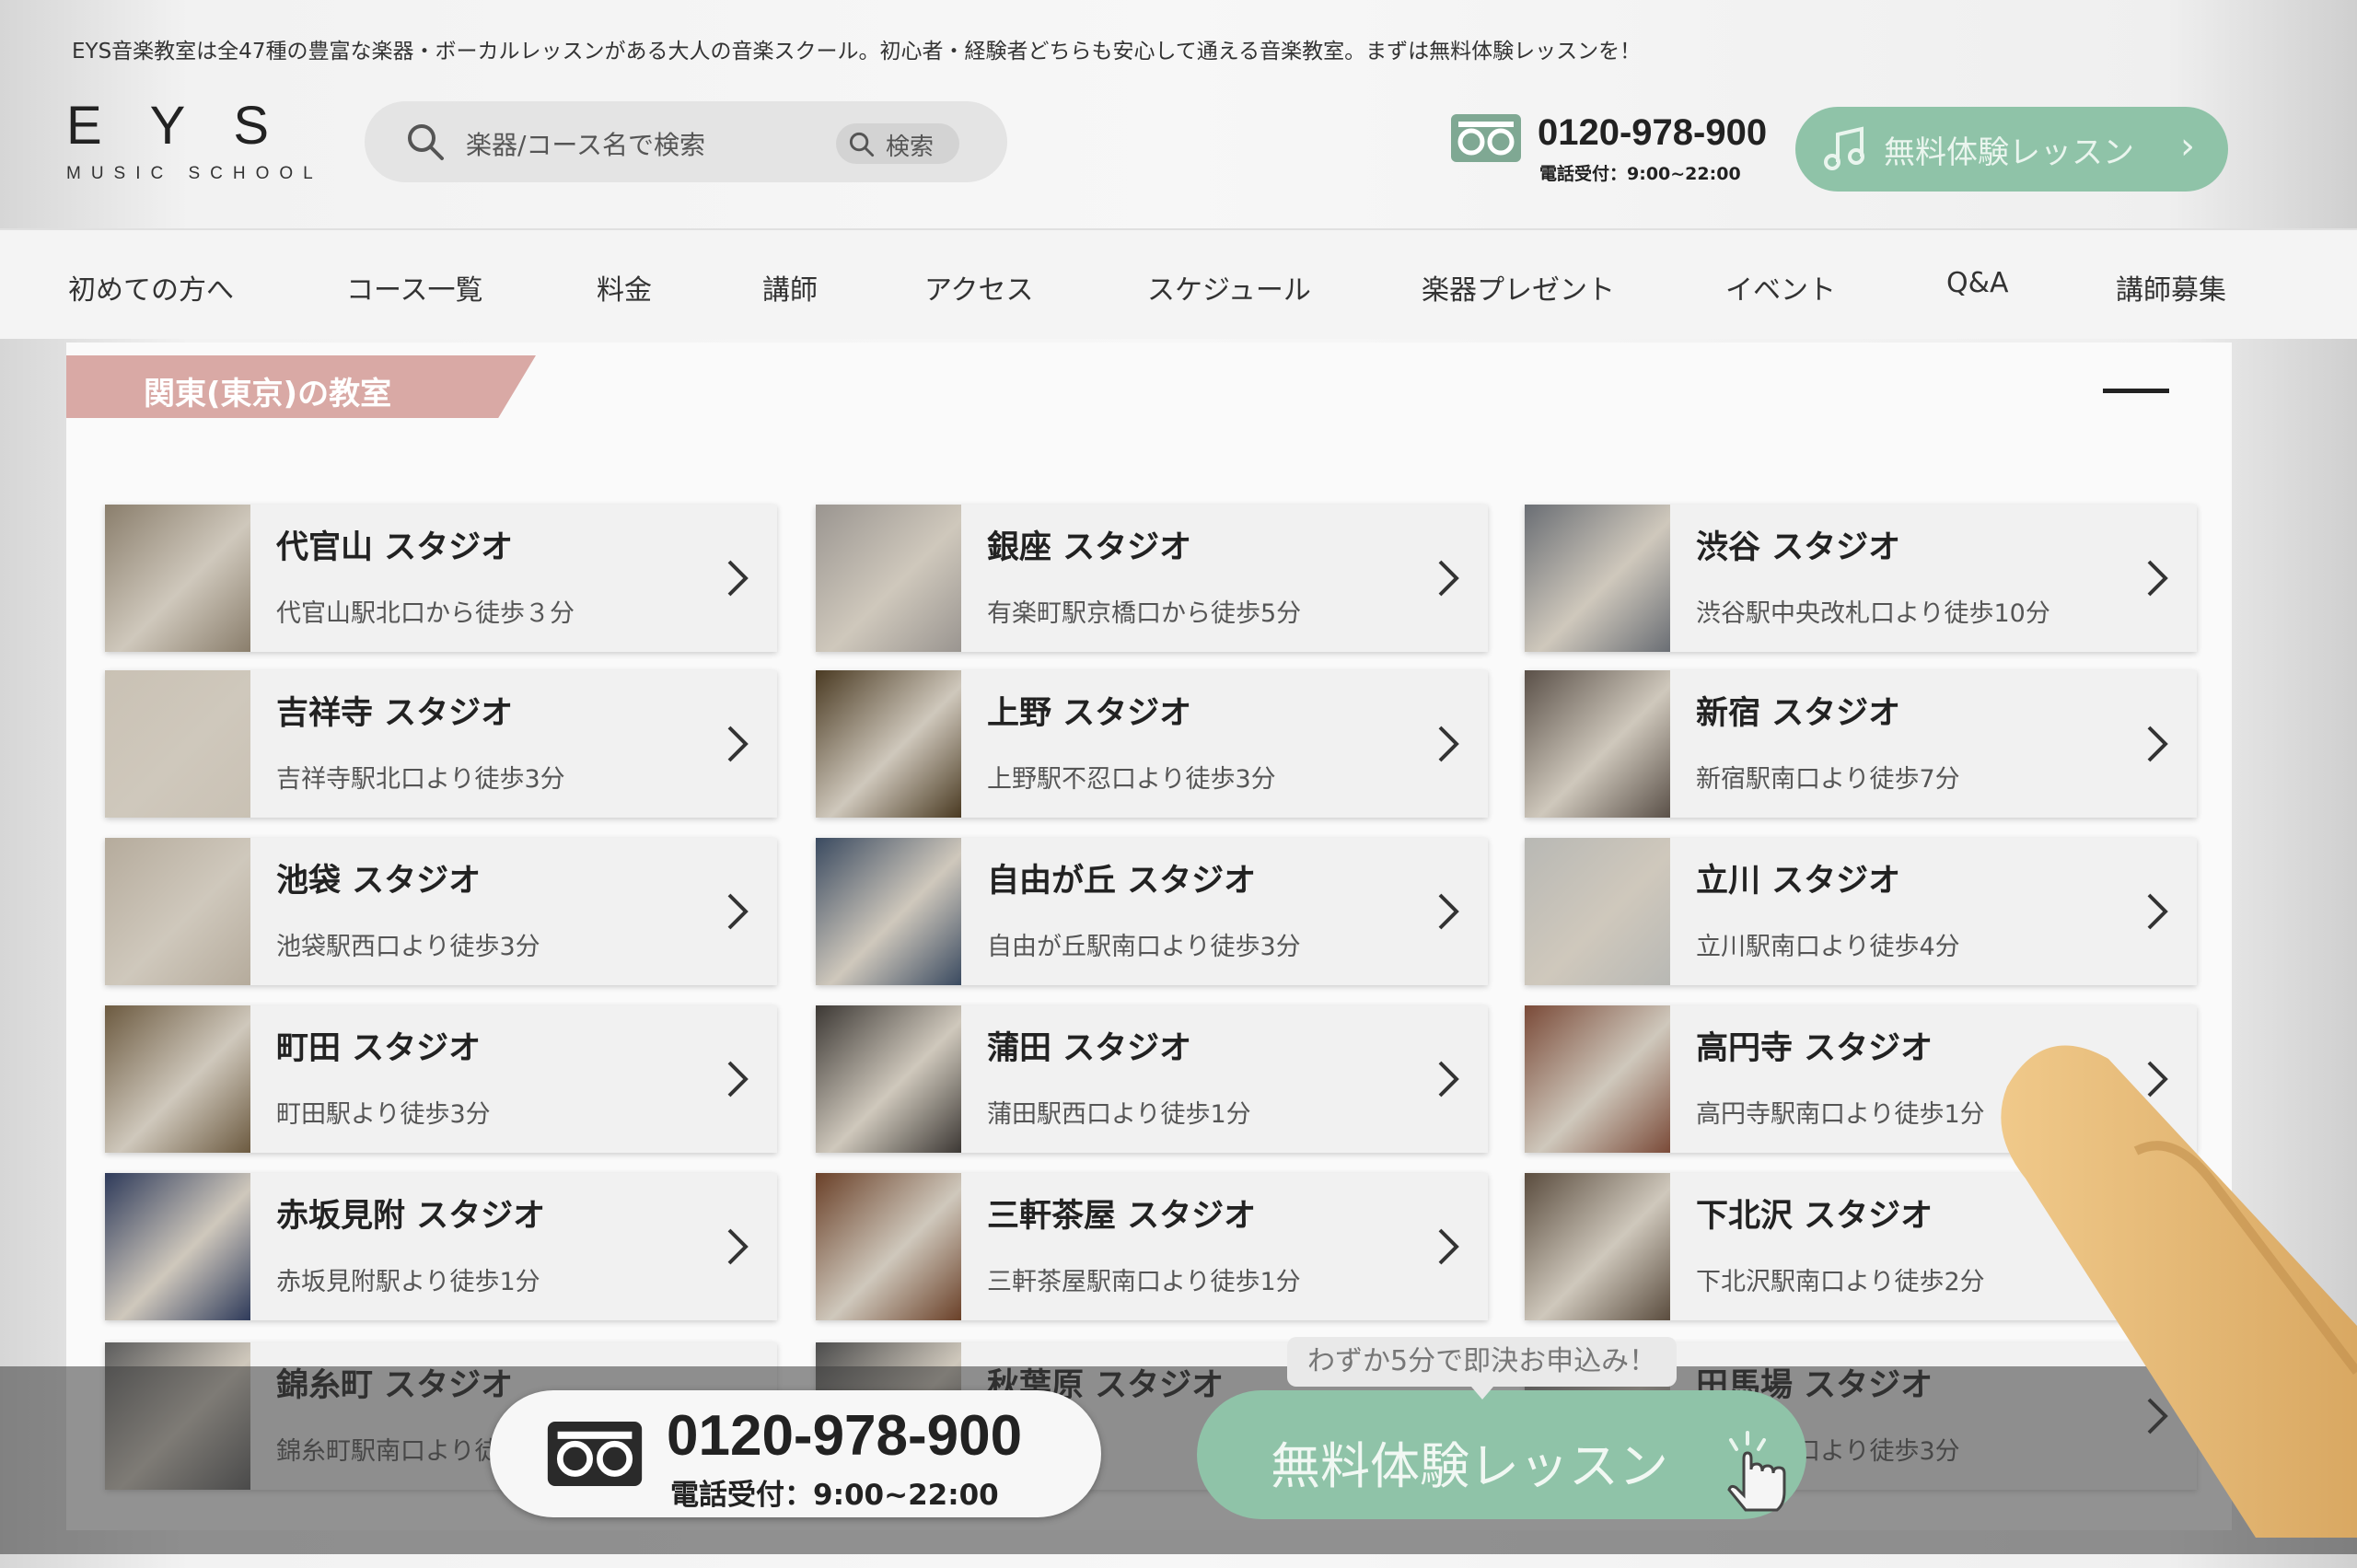 The width and height of the screenshot is (2357, 1568). Describe the element at coordinates (1119, 1114) in the screenshot. I see `studio-access: 蒲田駅西口より徒歩1分` at that location.